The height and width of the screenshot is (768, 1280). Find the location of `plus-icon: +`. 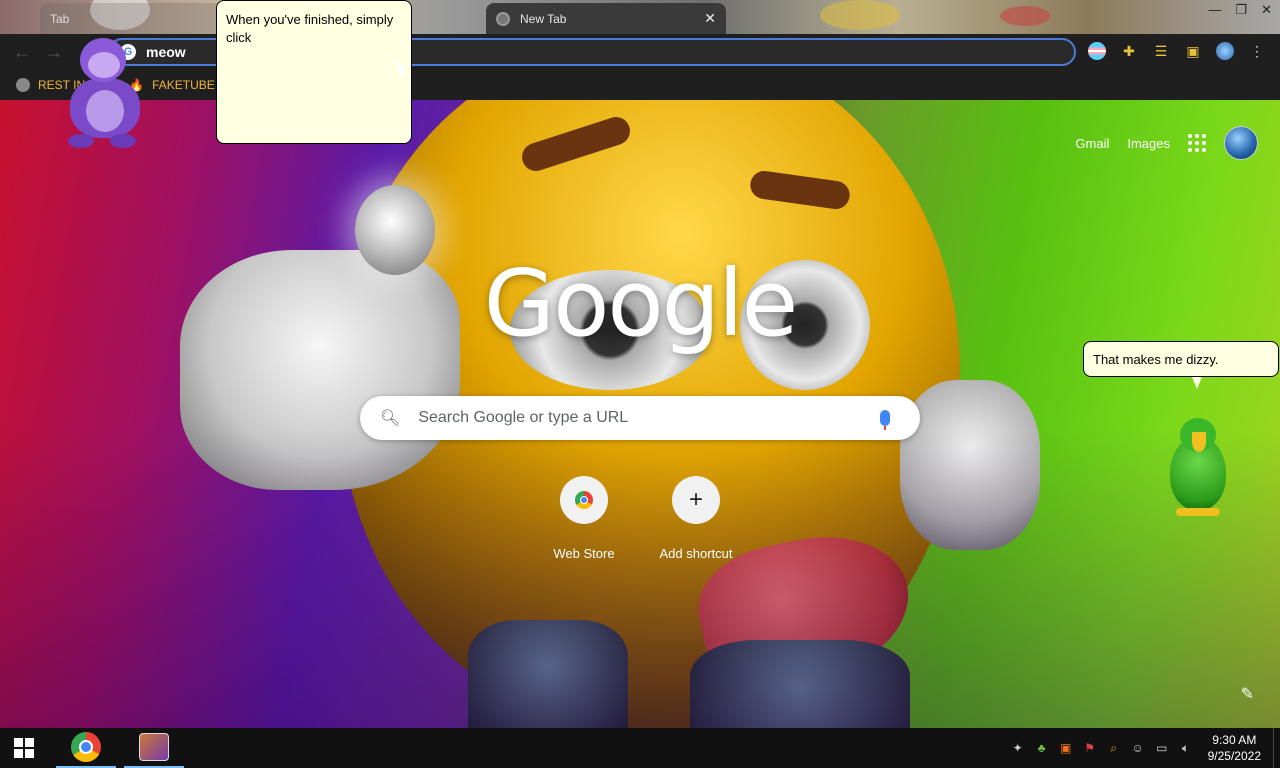

plus-icon: + is located at coordinates (696, 500).